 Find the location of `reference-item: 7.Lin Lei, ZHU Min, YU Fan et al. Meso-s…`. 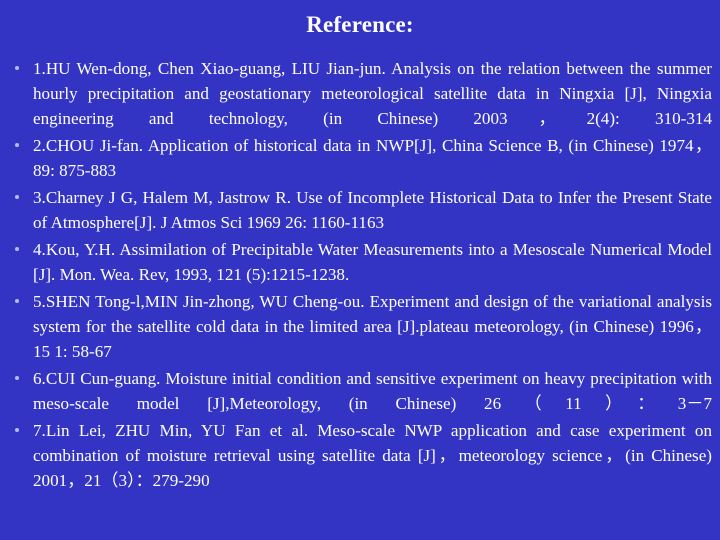

reference-item: 7.Lin Lei, ZHU Min, YU Fan et al. Meso-s… is located at coordinates (360, 455).